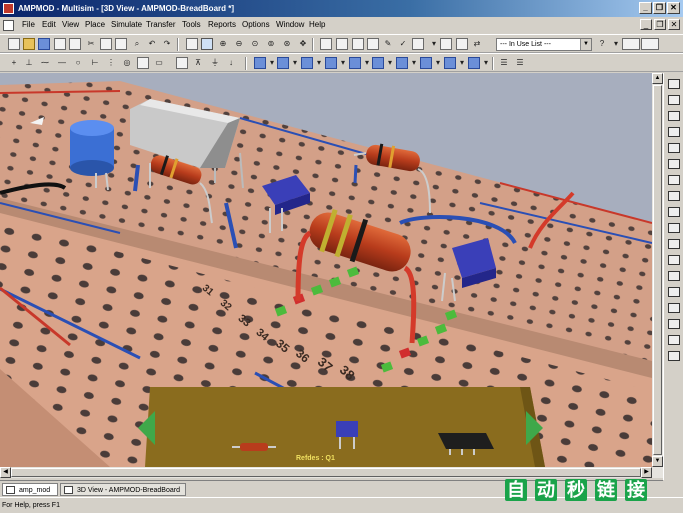 The height and width of the screenshot is (513, 683). Describe the element at coordinates (462, 63) in the screenshot. I see `flip-dropdown-icon: ▾` at that location.